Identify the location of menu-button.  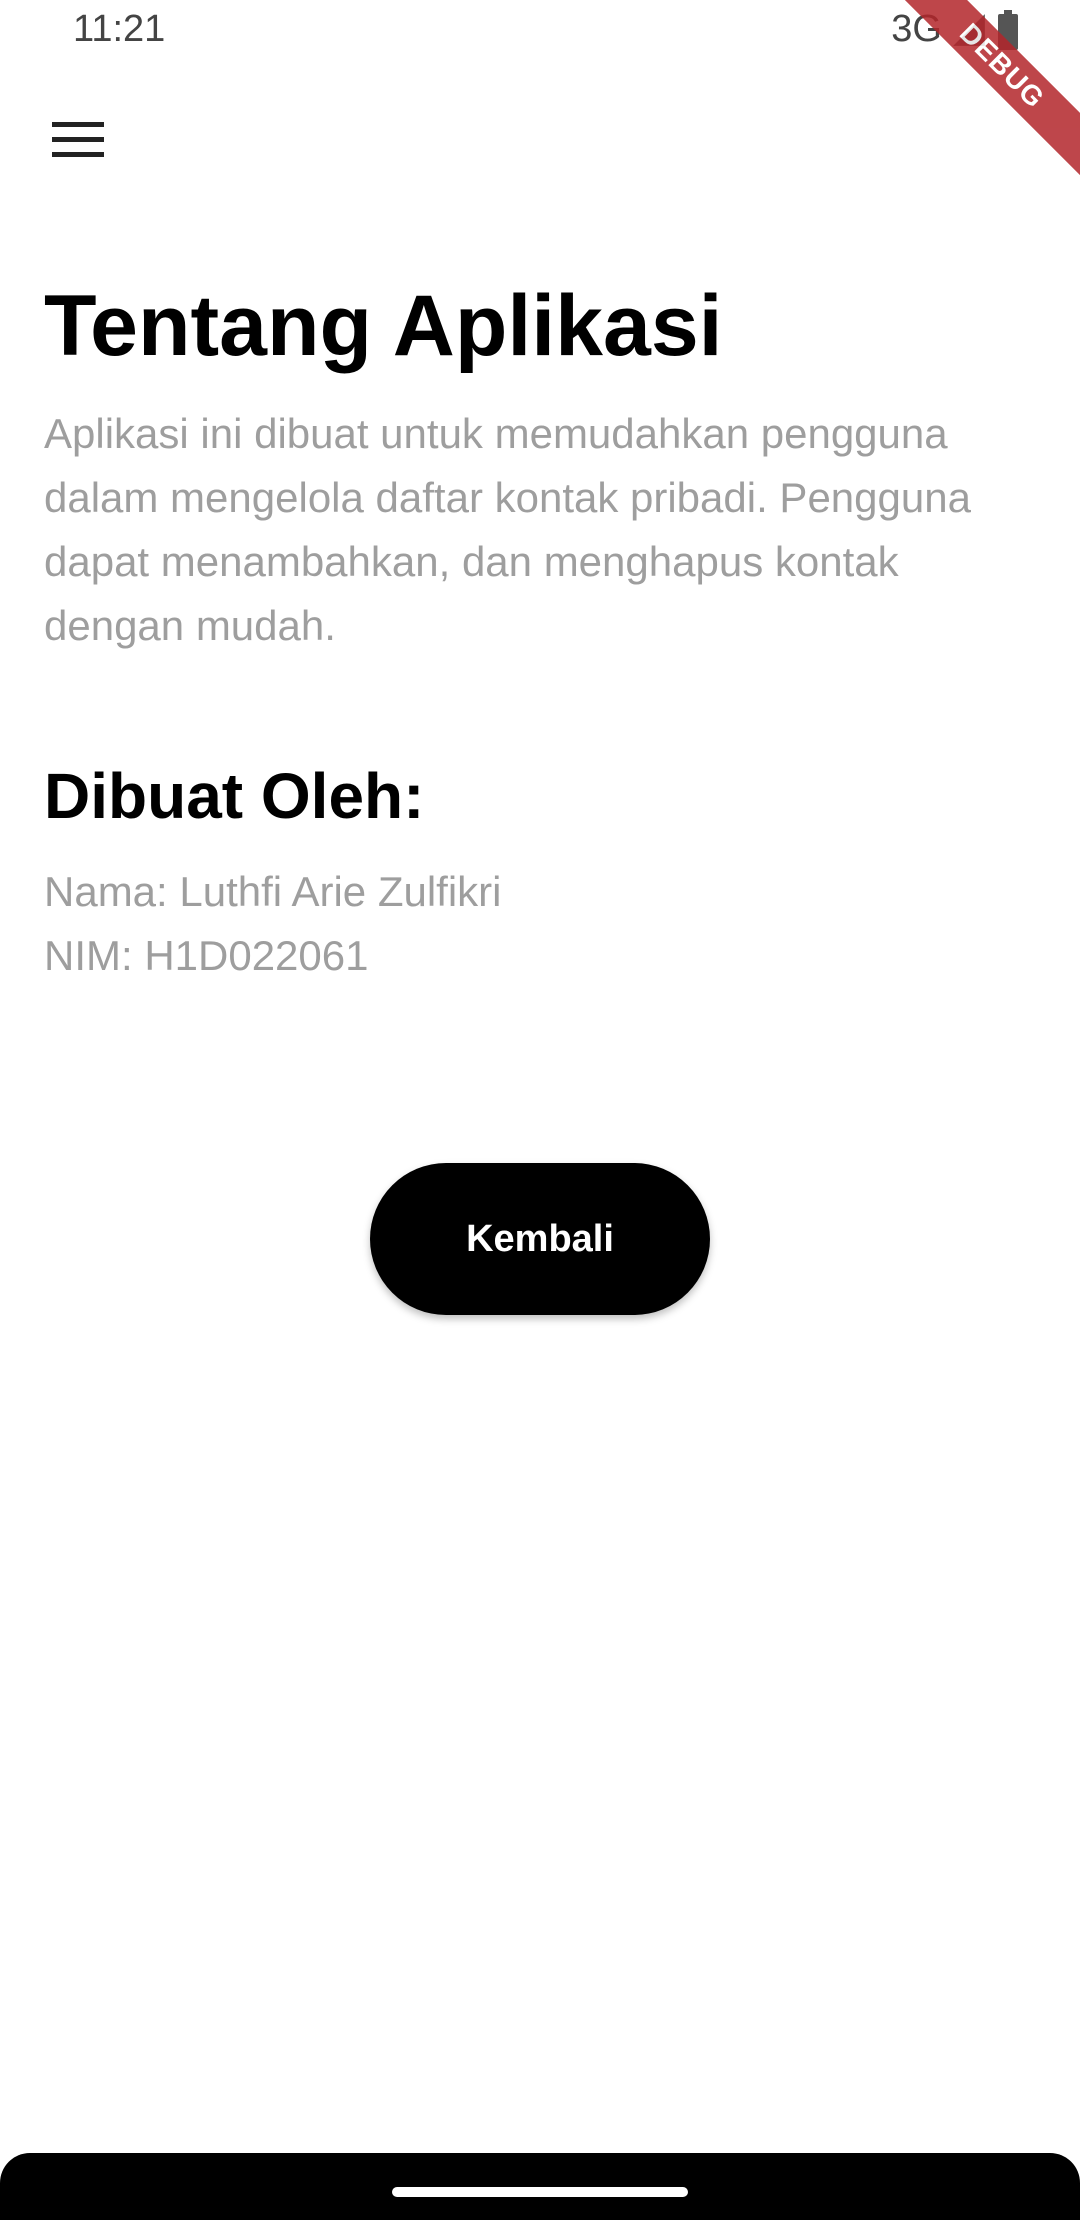
(78, 142).